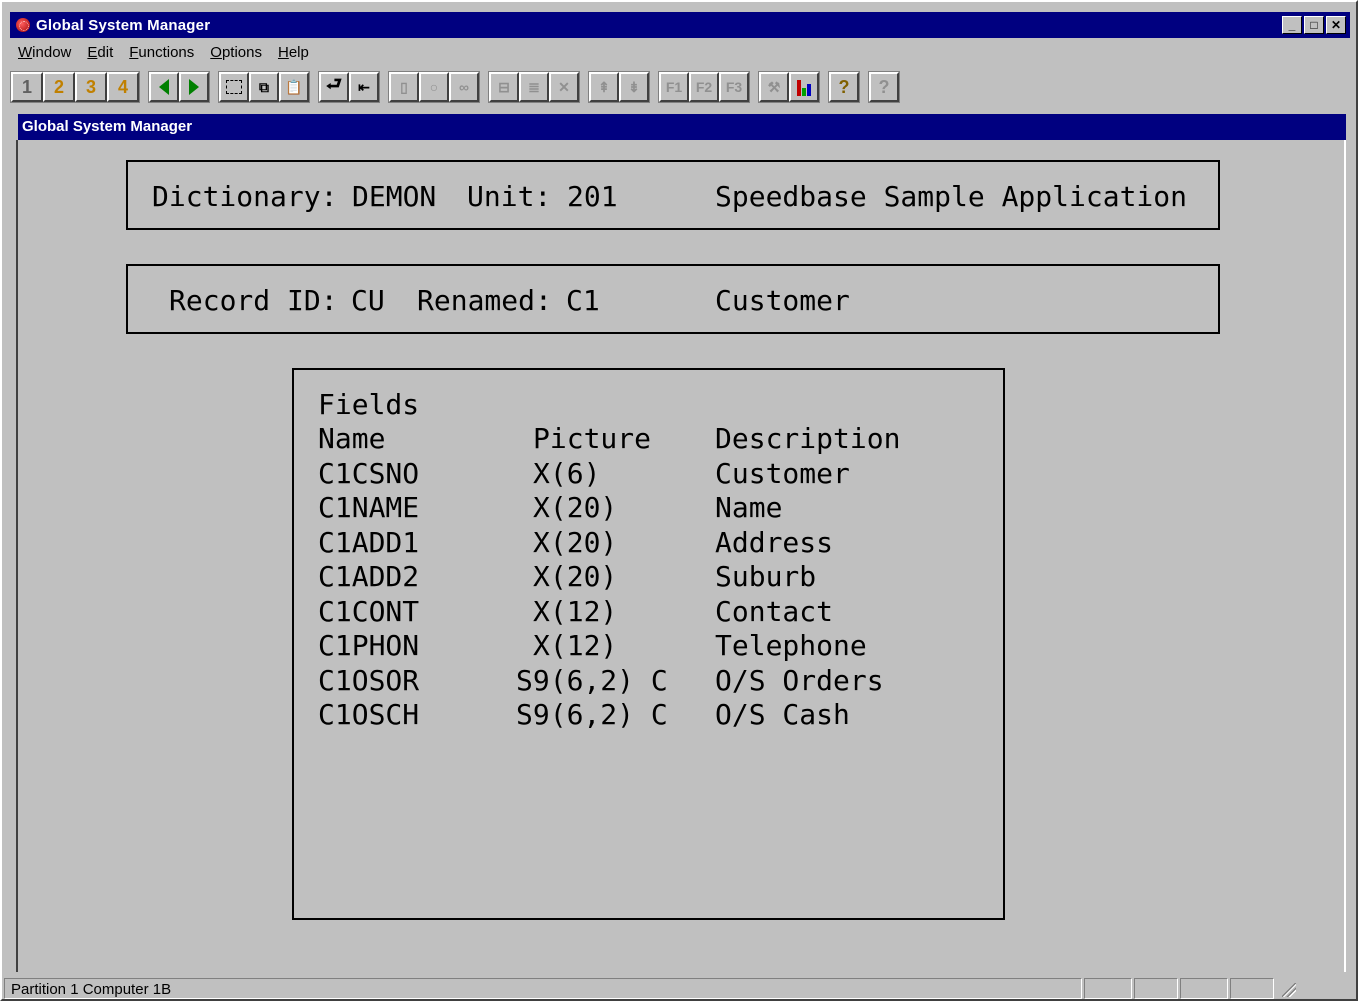 The image size is (1358, 1001). I want to click on tools-button: ⚒, so click(774, 87).